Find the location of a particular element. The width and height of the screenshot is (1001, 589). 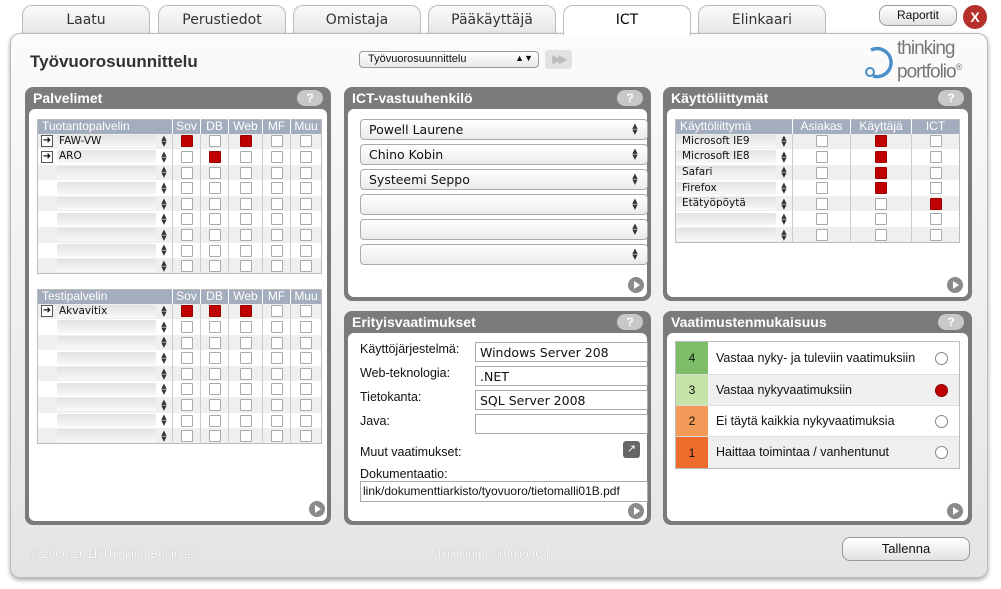

server-select: ➜ ARO ▲ ▼ is located at coordinates (105, 156).